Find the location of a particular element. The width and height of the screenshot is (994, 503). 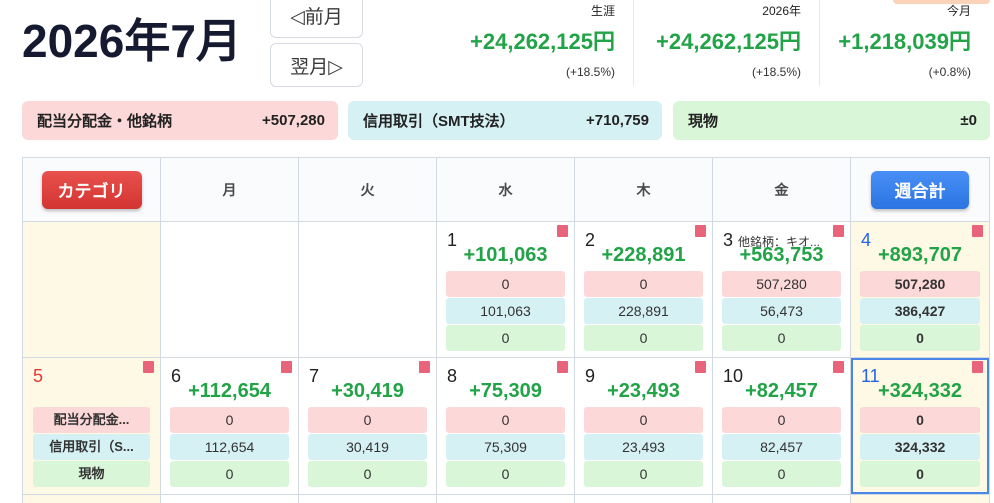

day-cell-3: 3 他銘柄：キオ... +563,753 507,280 56,473 0 is located at coordinates (782, 290).